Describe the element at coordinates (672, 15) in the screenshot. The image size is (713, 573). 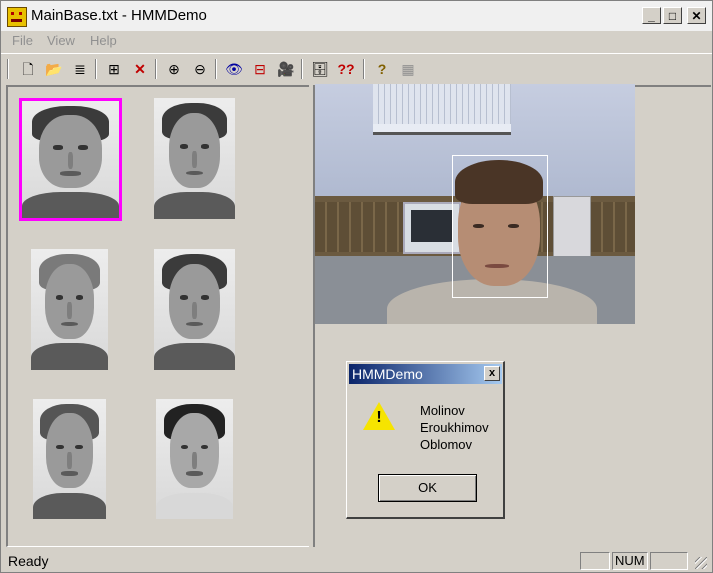
I see `maximize-button: □` at that location.